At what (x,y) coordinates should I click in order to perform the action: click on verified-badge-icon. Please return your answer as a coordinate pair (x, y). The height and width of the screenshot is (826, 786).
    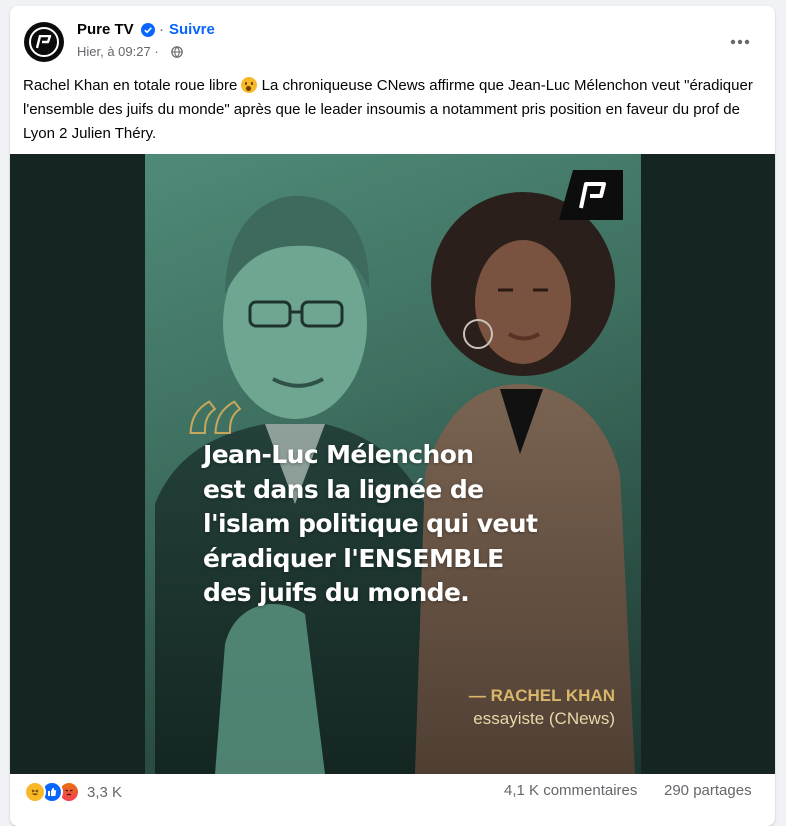
    Looking at the image, I should click on (148, 30).